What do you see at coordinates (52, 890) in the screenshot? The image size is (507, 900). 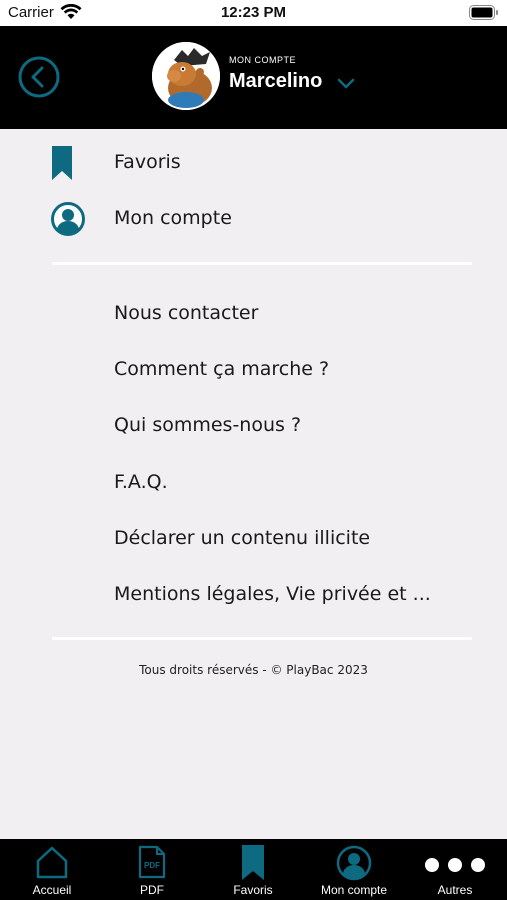 I see `tab-label-accueil: Accueil` at bounding box center [52, 890].